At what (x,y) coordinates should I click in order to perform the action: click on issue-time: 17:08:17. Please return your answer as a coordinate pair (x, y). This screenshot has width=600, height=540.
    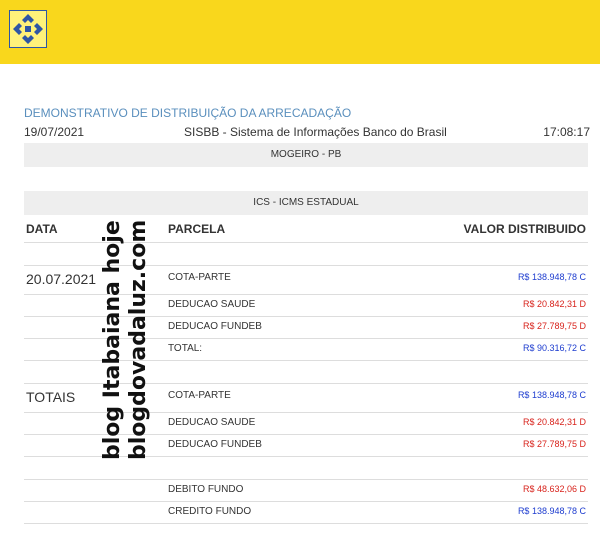
    Looking at the image, I should click on (566, 132).